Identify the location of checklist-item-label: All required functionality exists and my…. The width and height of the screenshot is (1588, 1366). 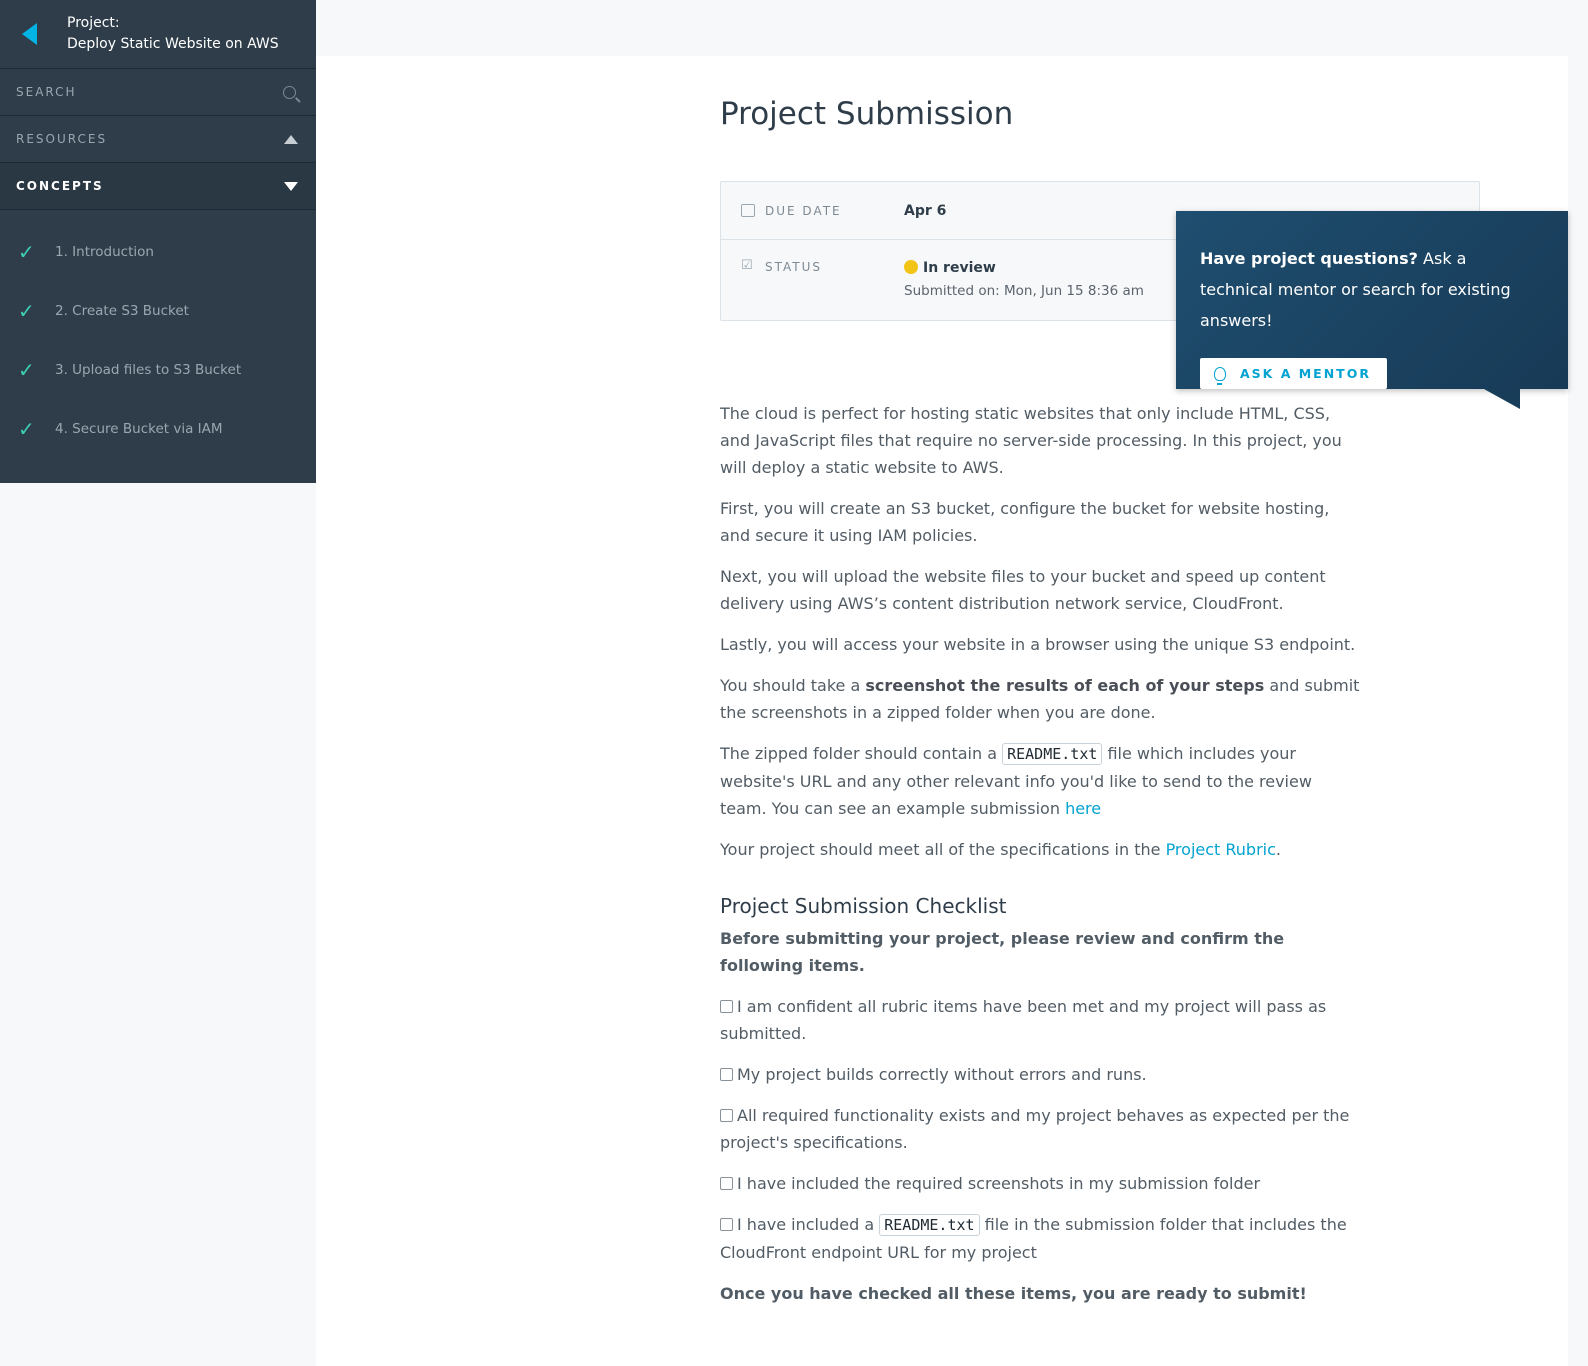
(1035, 1129).